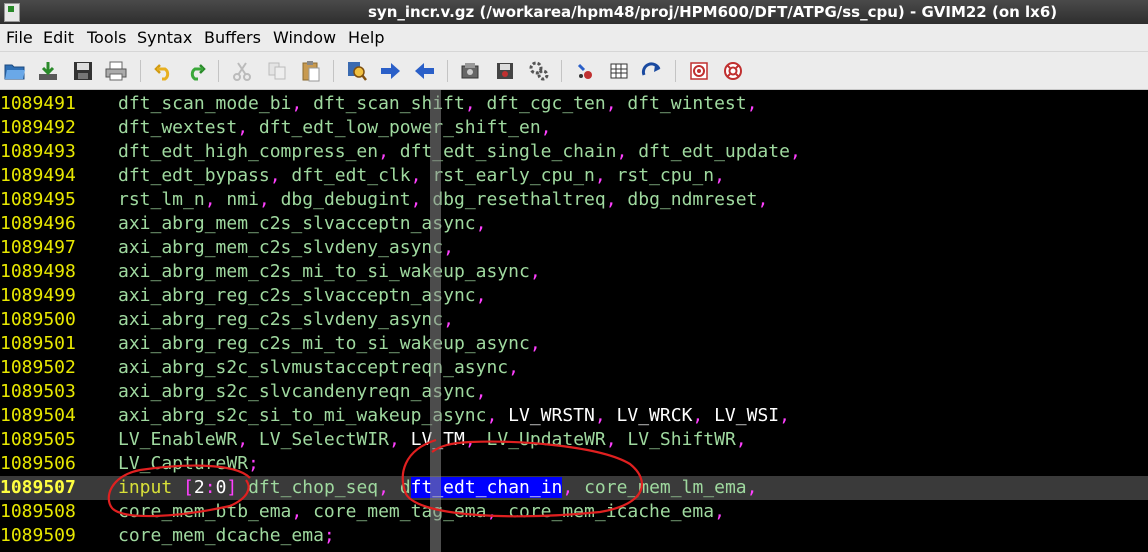 This screenshot has height=552, width=1148. What do you see at coordinates (277, 71) in the screenshot?
I see `copy-icon` at bounding box center [277, 71].